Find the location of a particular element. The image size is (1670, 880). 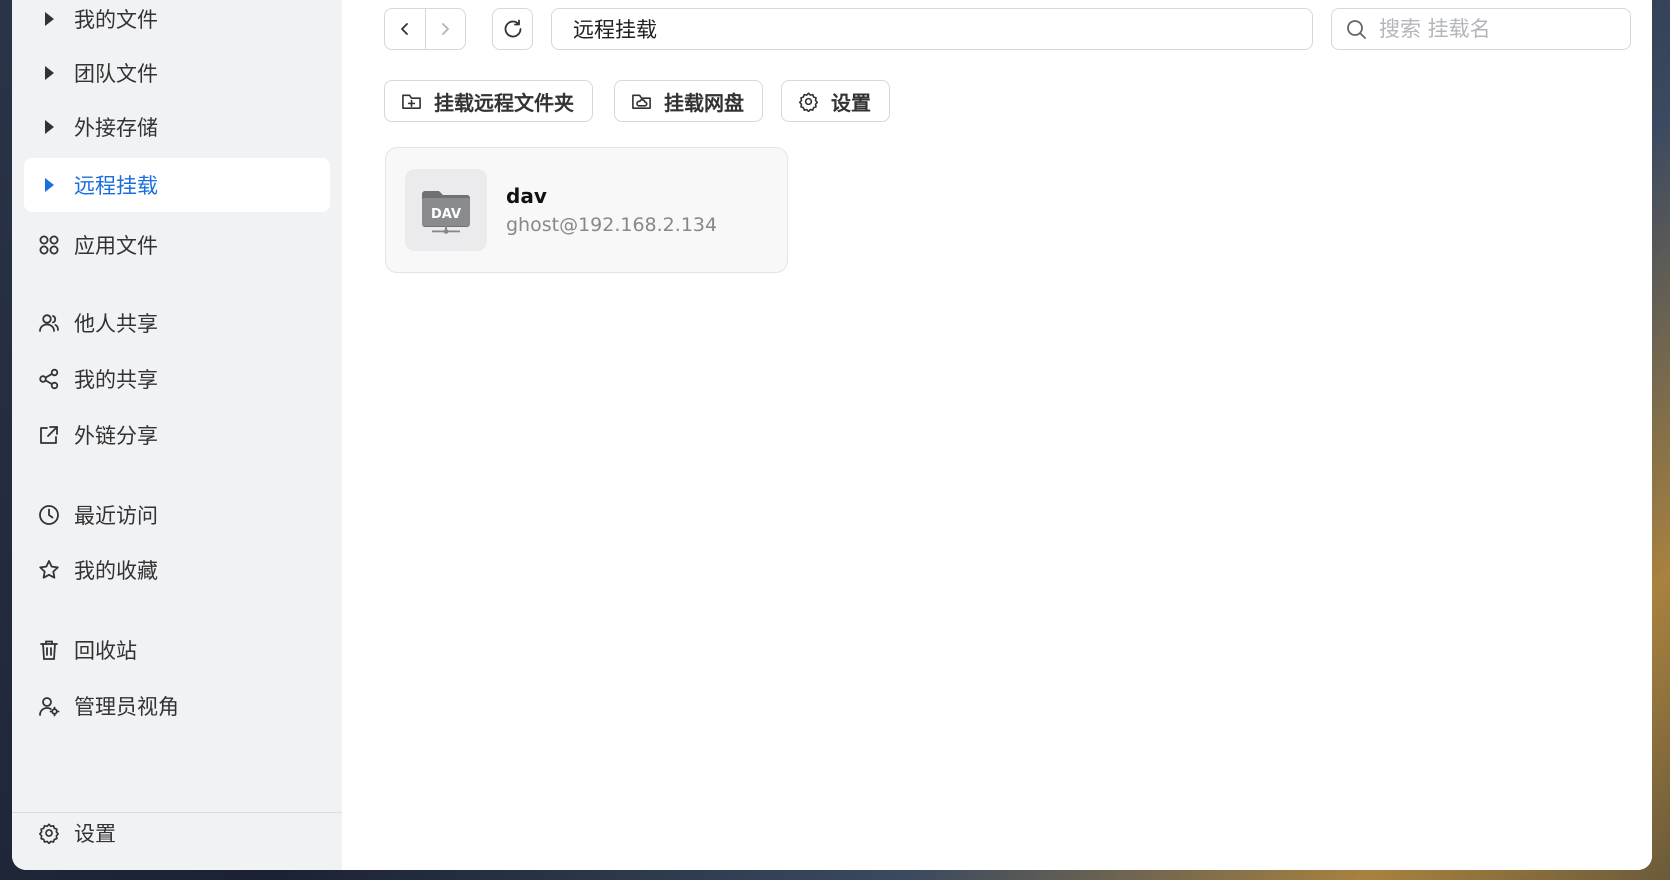

sidebar-item-my-shares: 我的共享 is located at coordinates (177, 379).